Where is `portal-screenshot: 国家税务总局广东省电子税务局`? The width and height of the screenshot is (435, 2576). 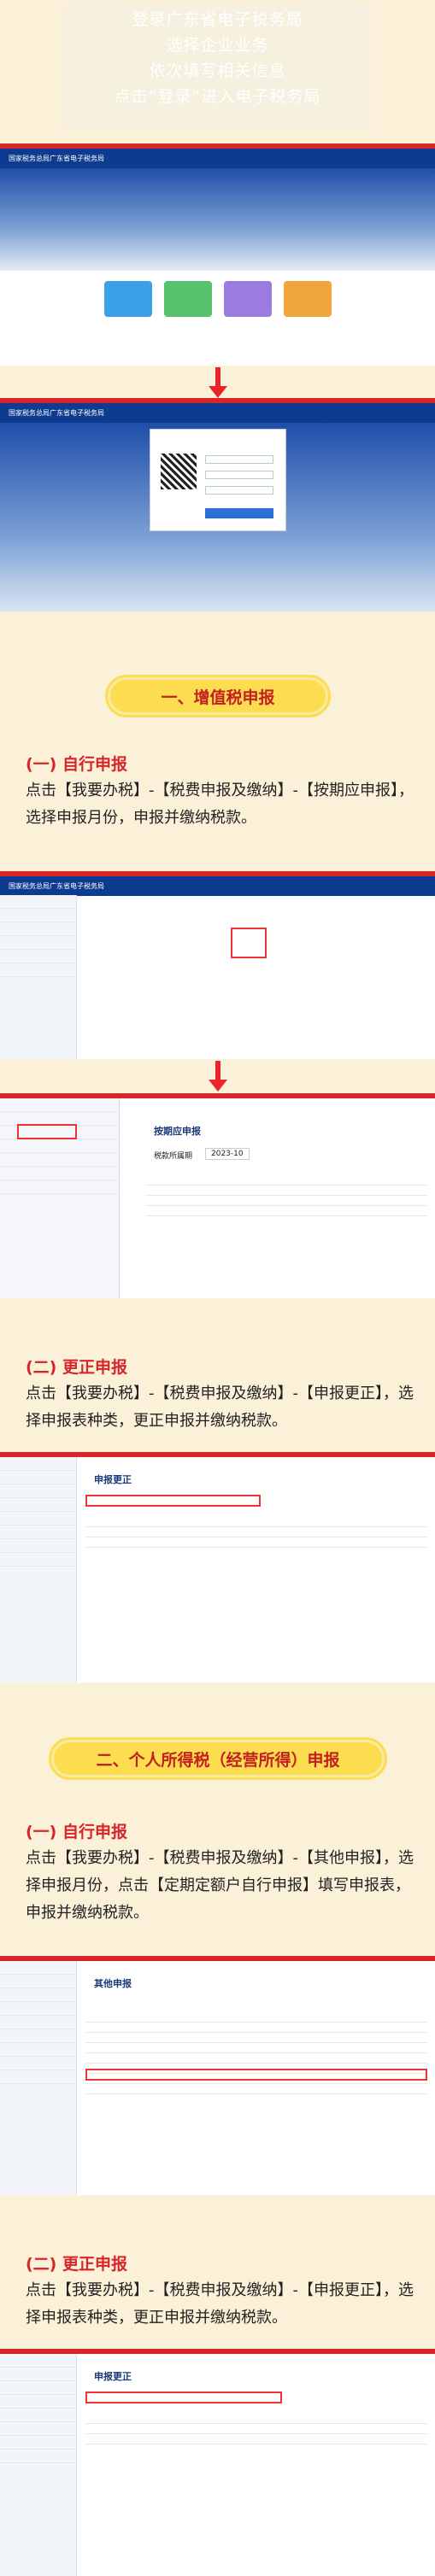
portal-screenshot: 国家税务总局广东省电子税务局 is located at coordinates (217, 254).